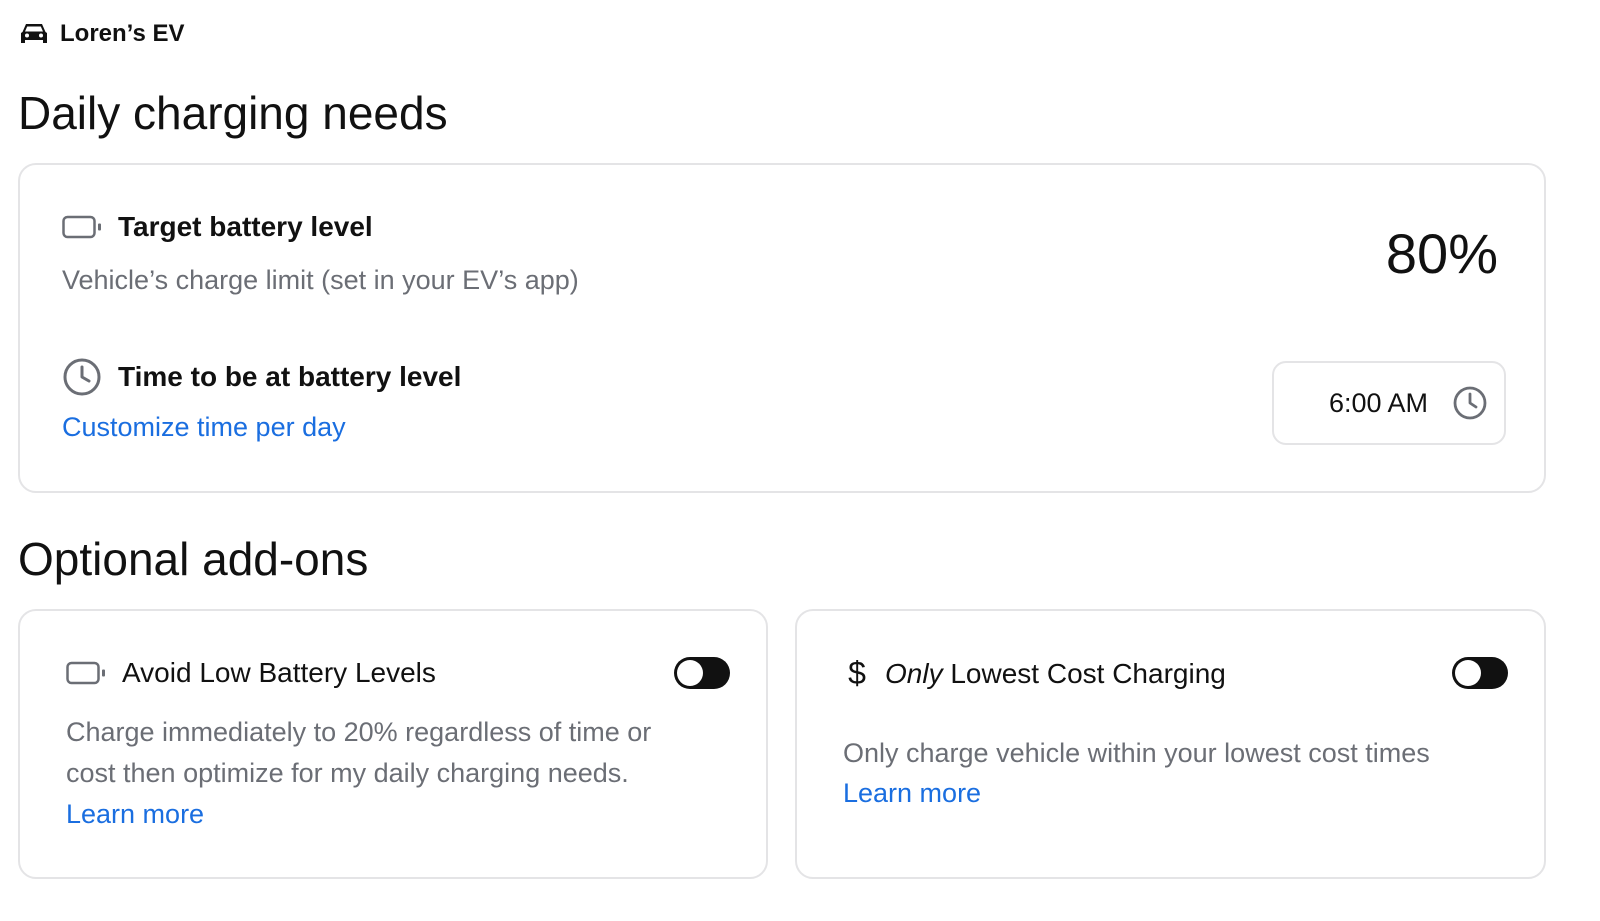  What do you see at coordinates (34, 34) in the screenshot?
I see `car-icon` at bounding box center [34, 34].